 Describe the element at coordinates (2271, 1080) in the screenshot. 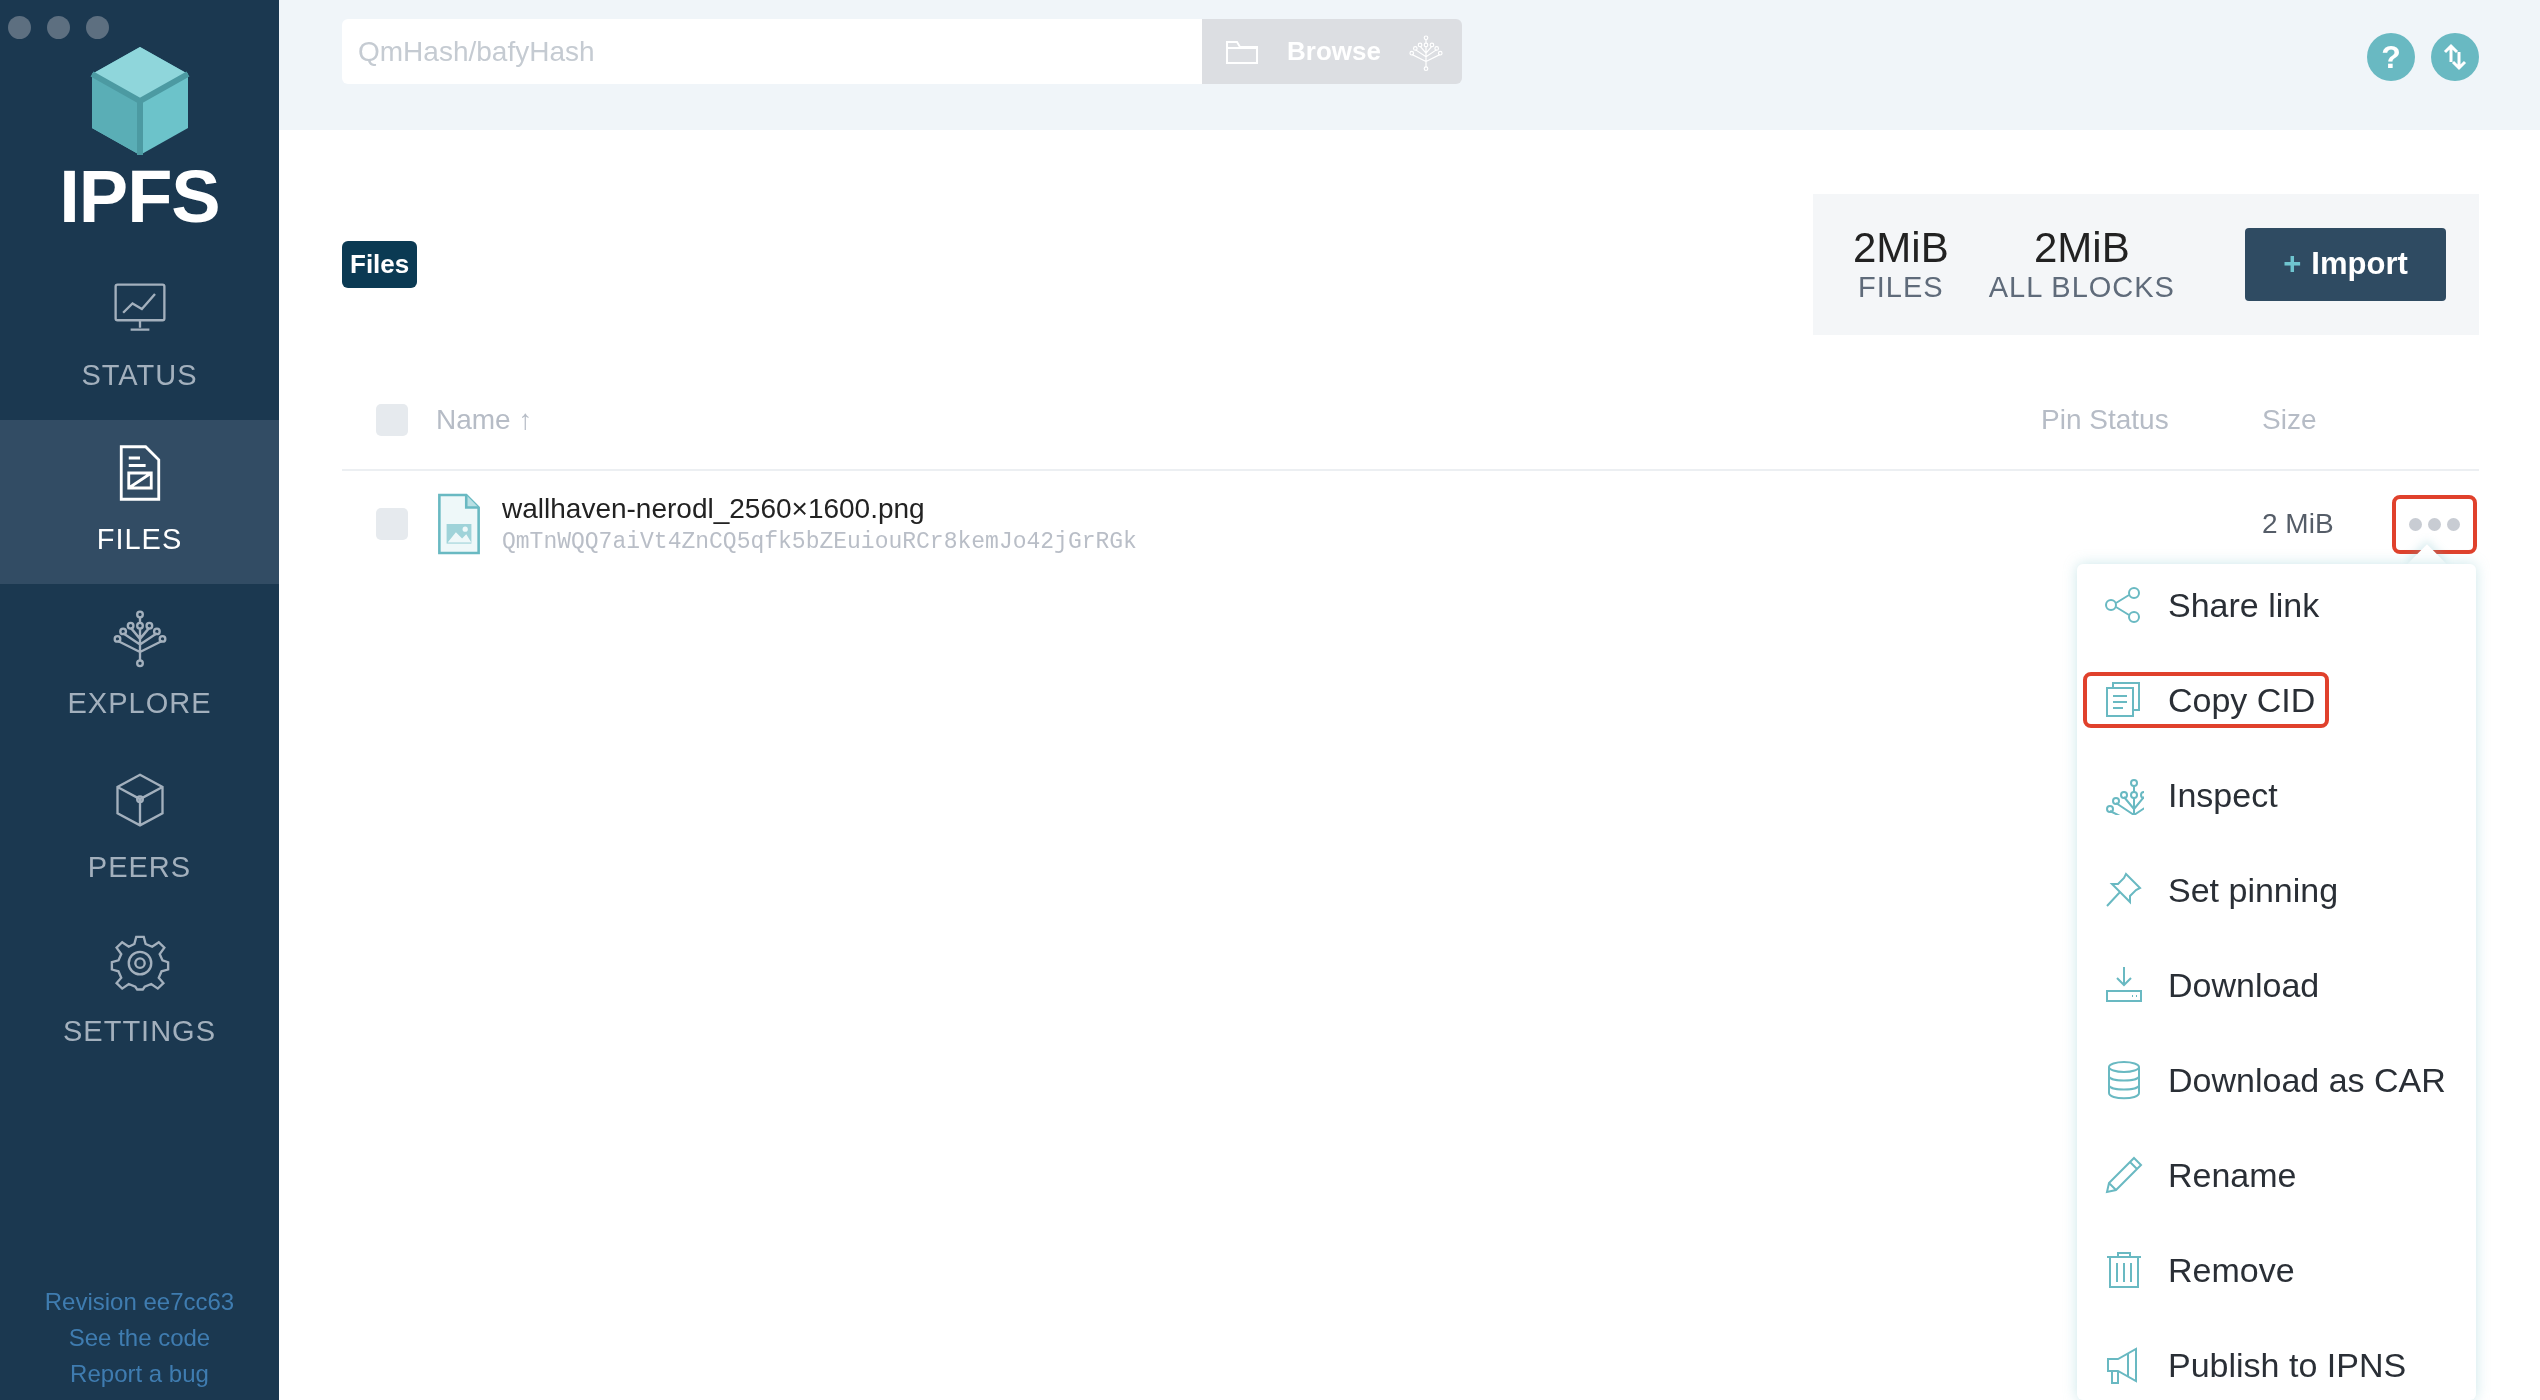

I see `menu-item: Download as CAR` at that location.